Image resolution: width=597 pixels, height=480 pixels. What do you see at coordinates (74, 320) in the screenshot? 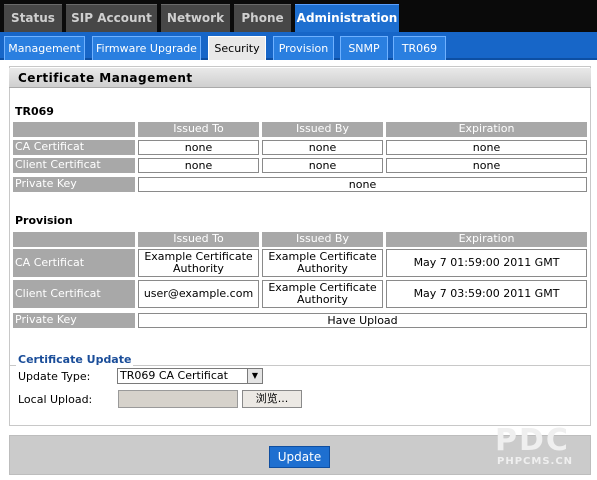
I see `provision-private-key-label: Private Key` at bounding box center [74, 320].